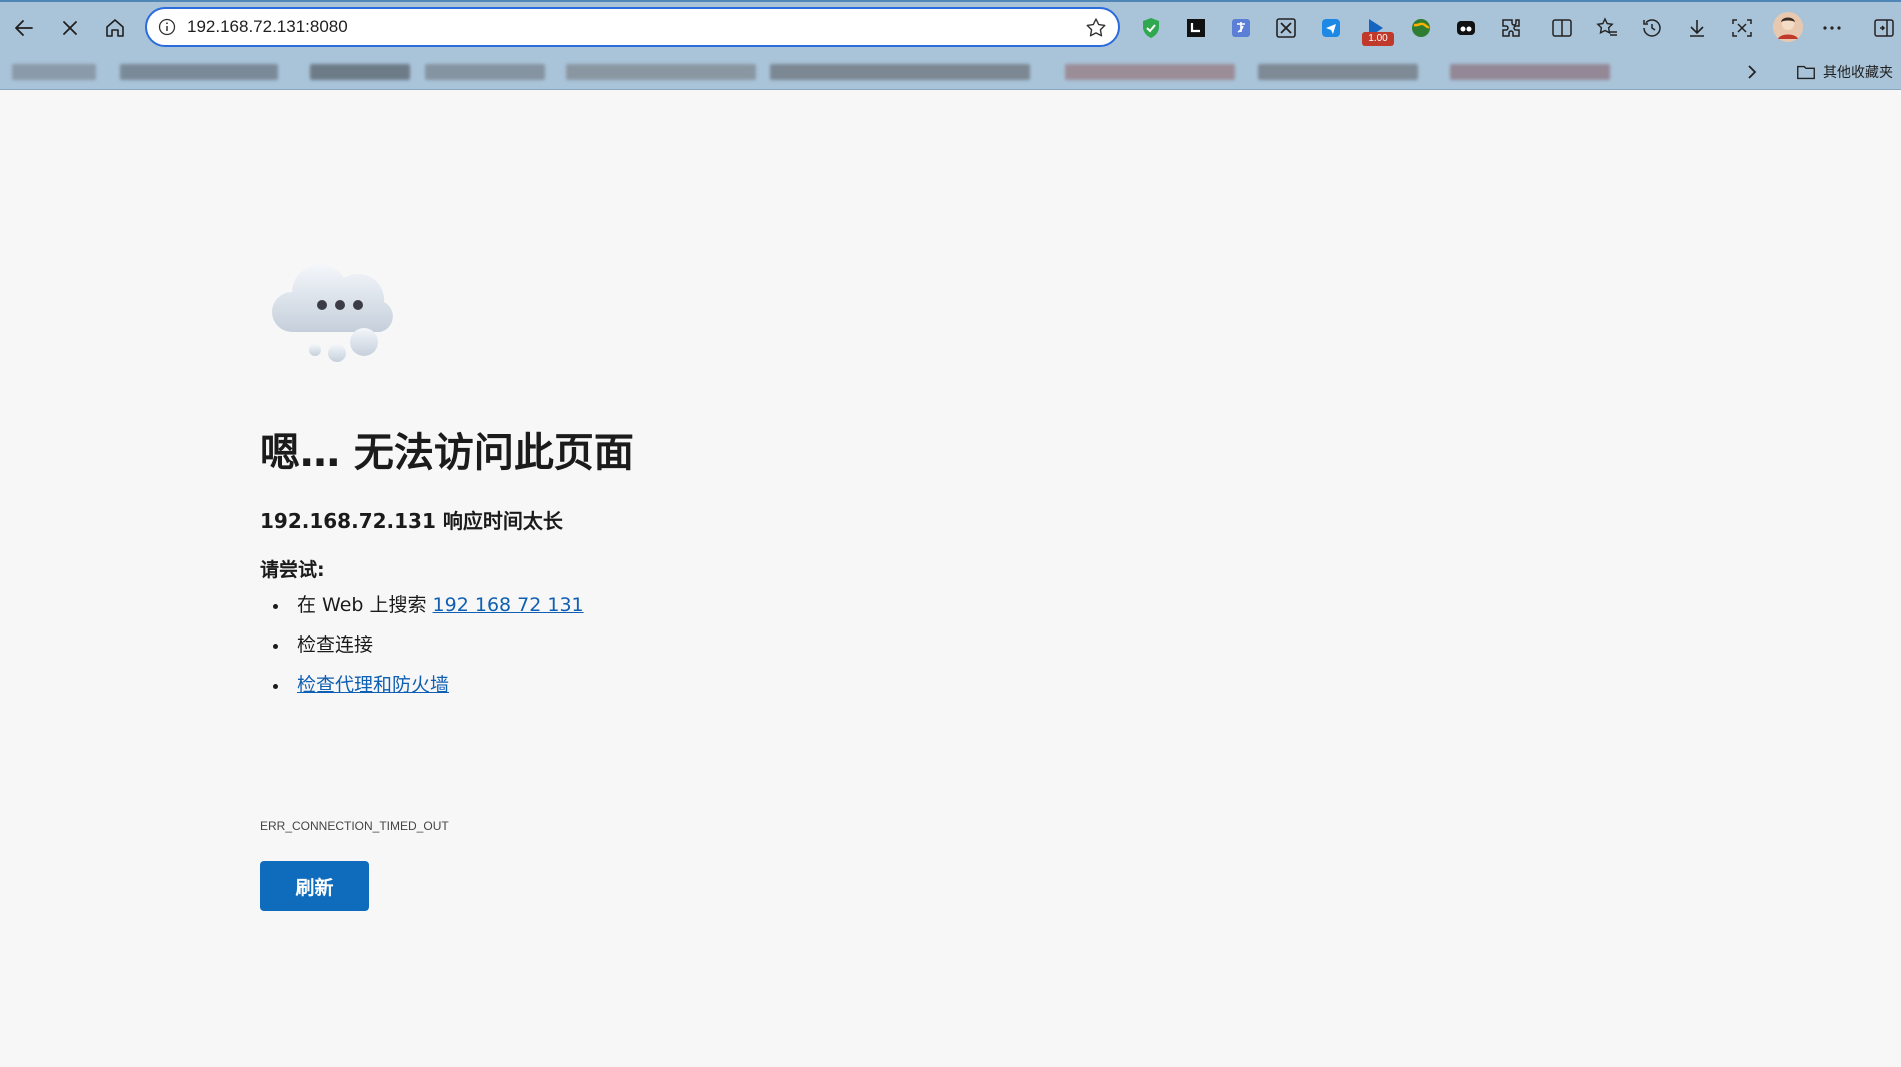 The height and width of the screenshot is (1067, 1901). I want to click on error-code: ERR_CONNECTION_TIMED_OUT, so click(354, 826).